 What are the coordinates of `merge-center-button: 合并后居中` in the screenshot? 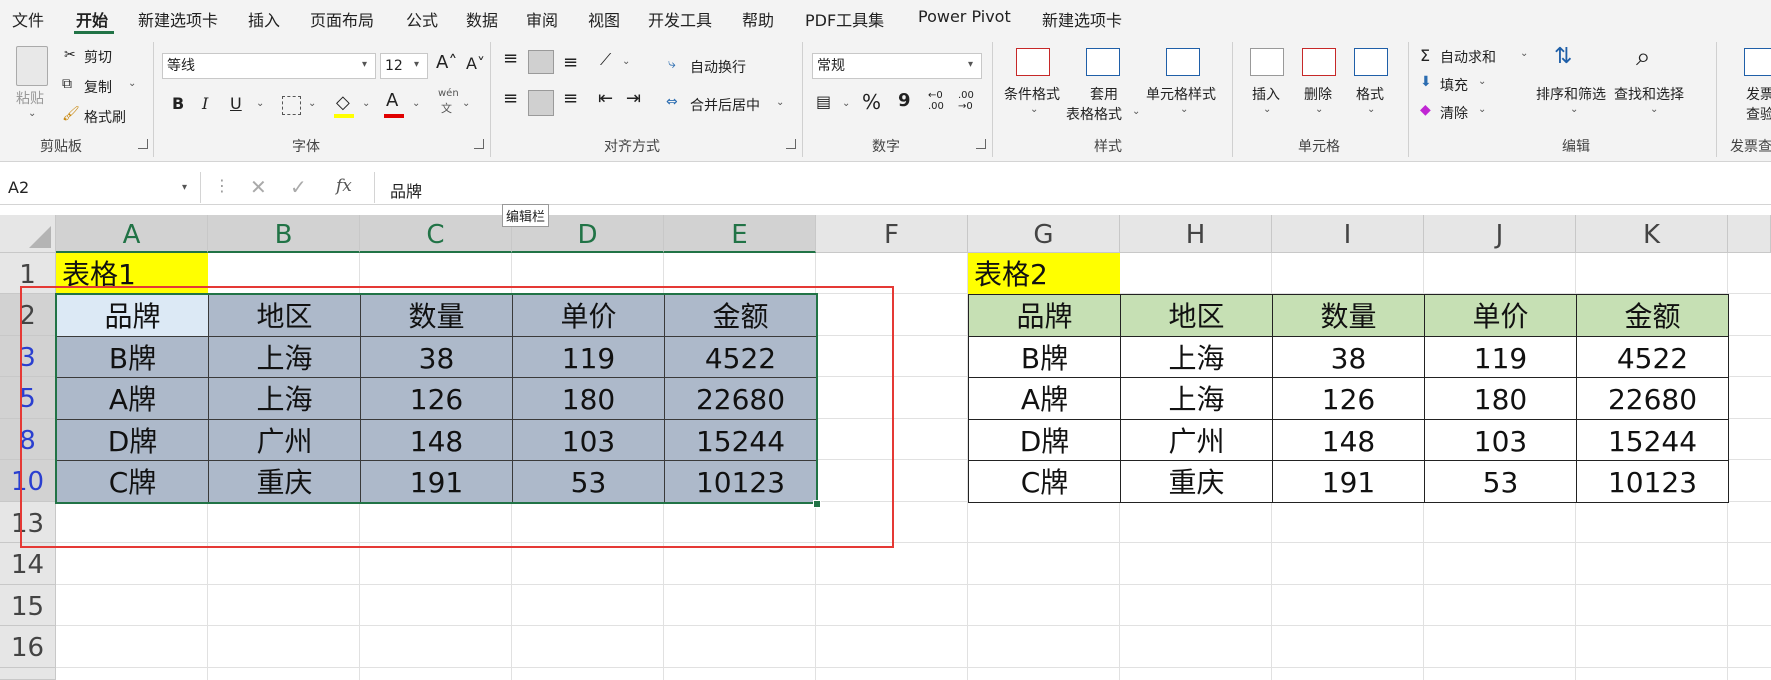 It's located at (725, 105).